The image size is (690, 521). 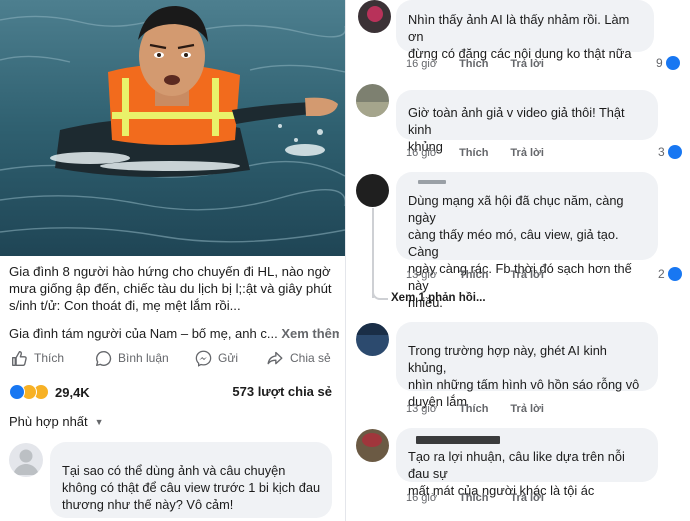 I want to click on like-count: 3, so click(x=661, y=152).